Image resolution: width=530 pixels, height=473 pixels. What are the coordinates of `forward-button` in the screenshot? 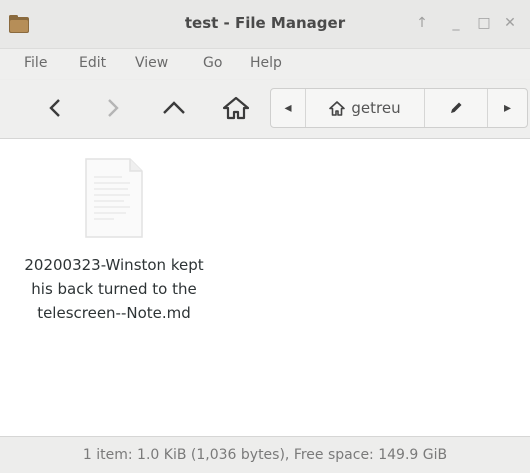 It's located at (112, 108).